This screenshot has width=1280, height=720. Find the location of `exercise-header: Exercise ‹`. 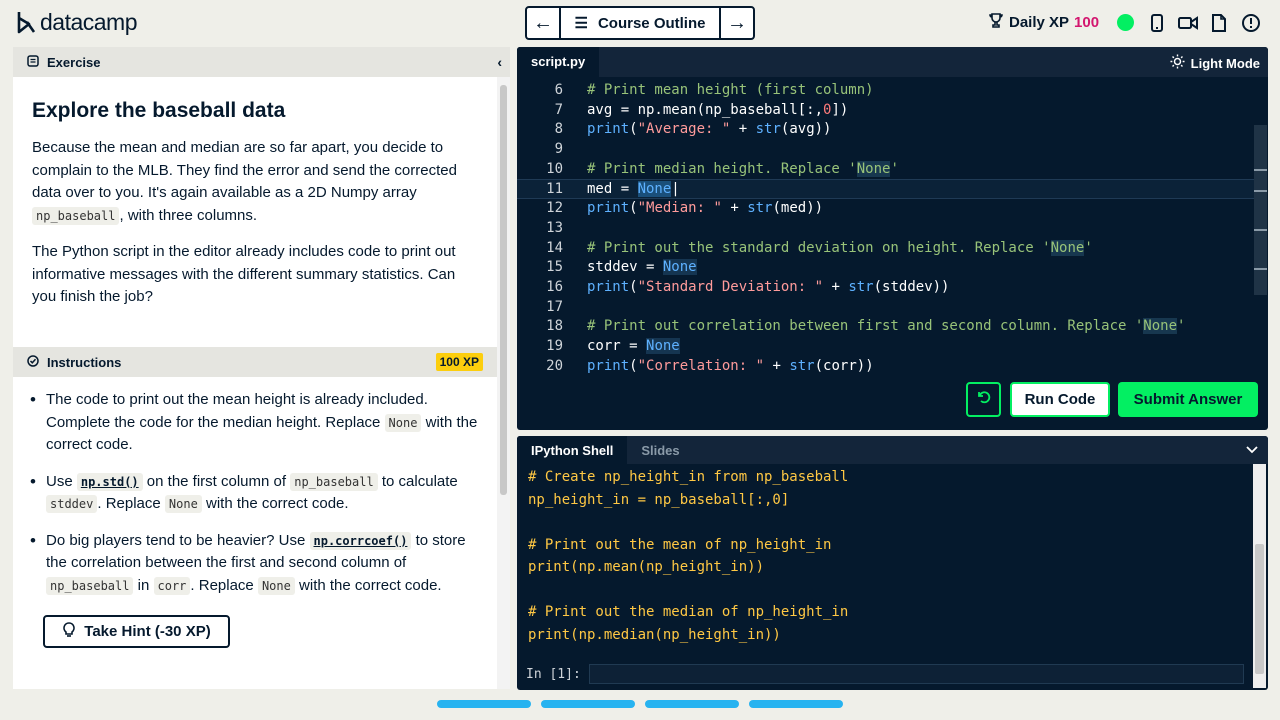

exercise-header: Exercise ‹ is located at coordinates (261, 62).